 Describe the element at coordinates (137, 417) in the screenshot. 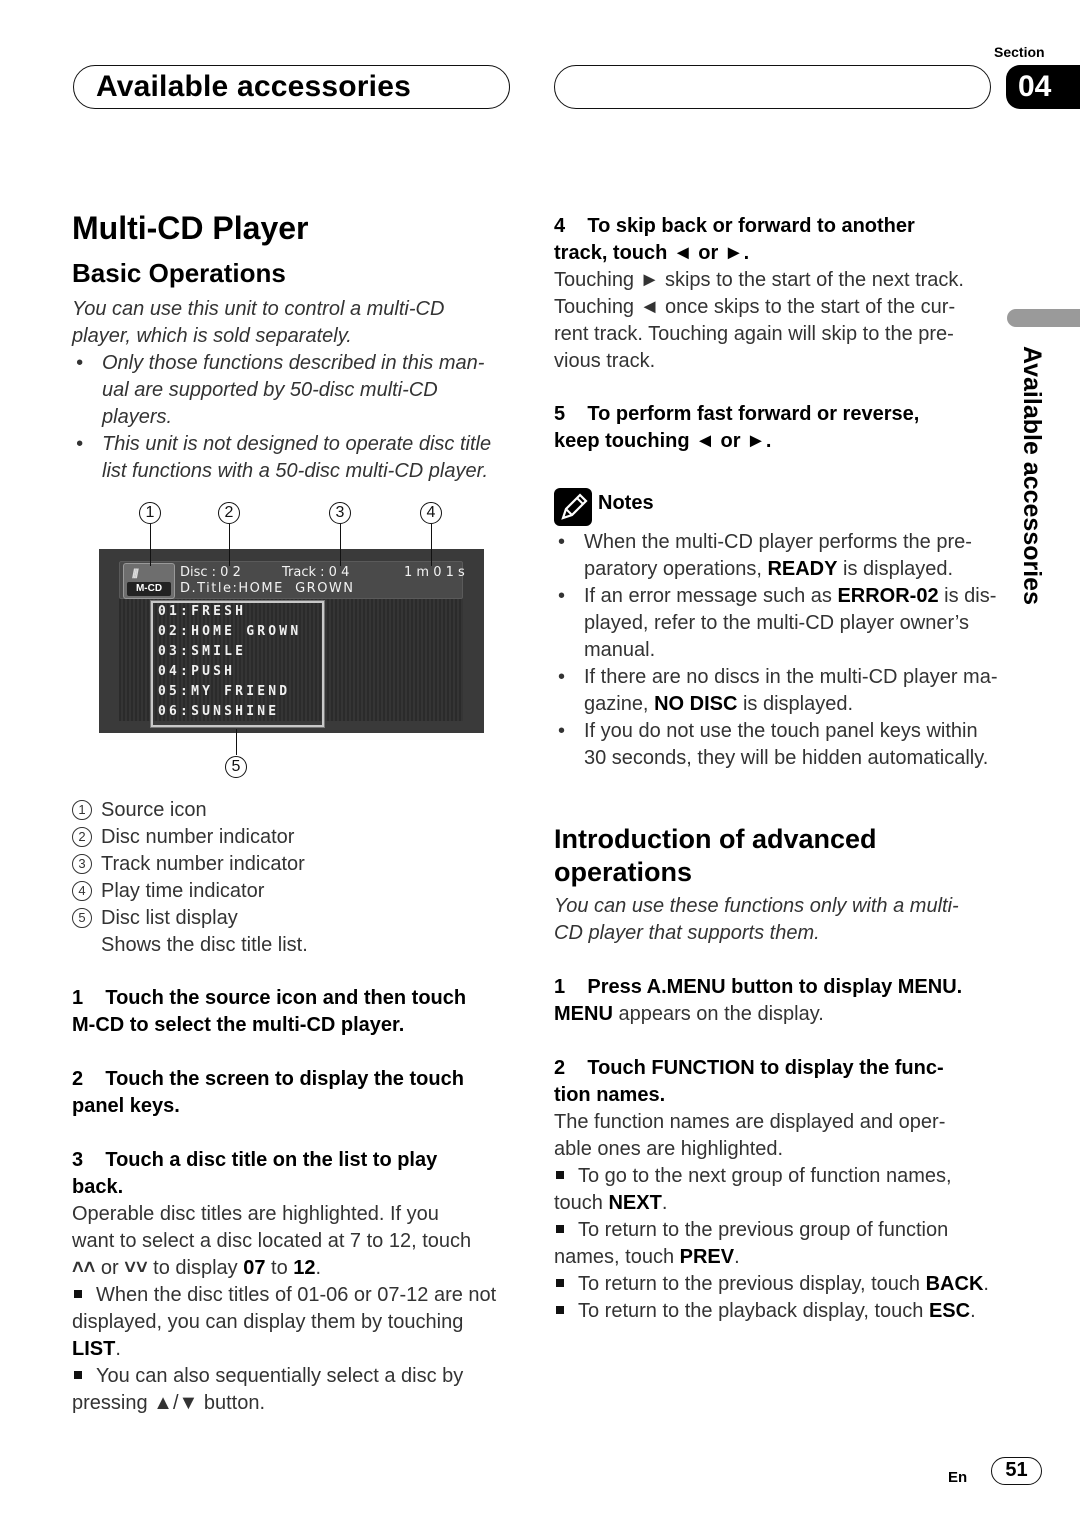

I see `bullet-line: players.` at that location.